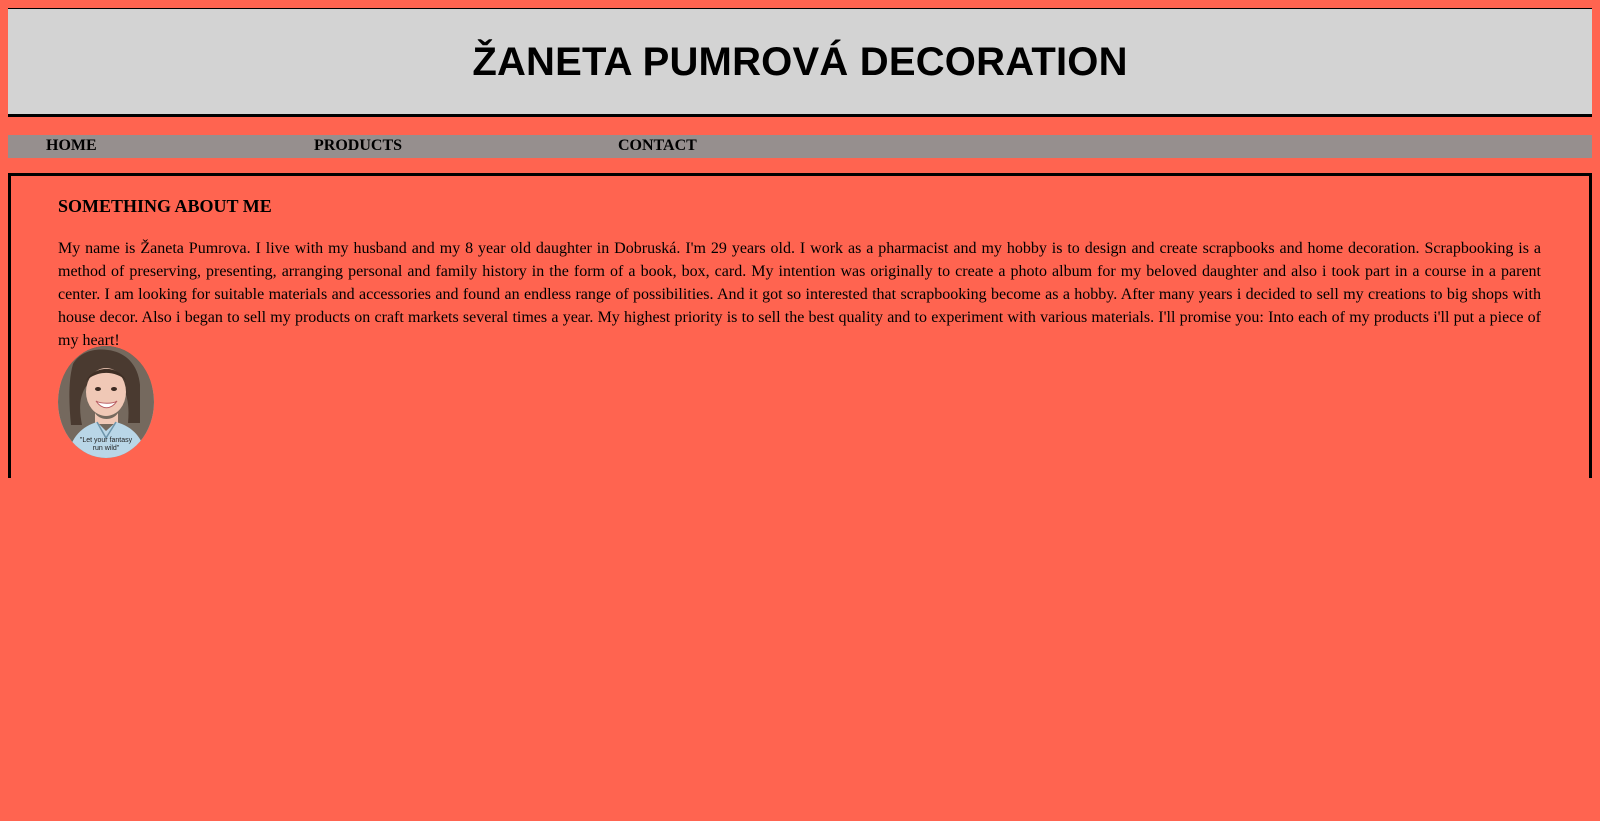 The height and width of the screenshot is (821, 1600). I want to click on main-navigation: HOME PRODUCTS CONTACT, so click(800, 146).